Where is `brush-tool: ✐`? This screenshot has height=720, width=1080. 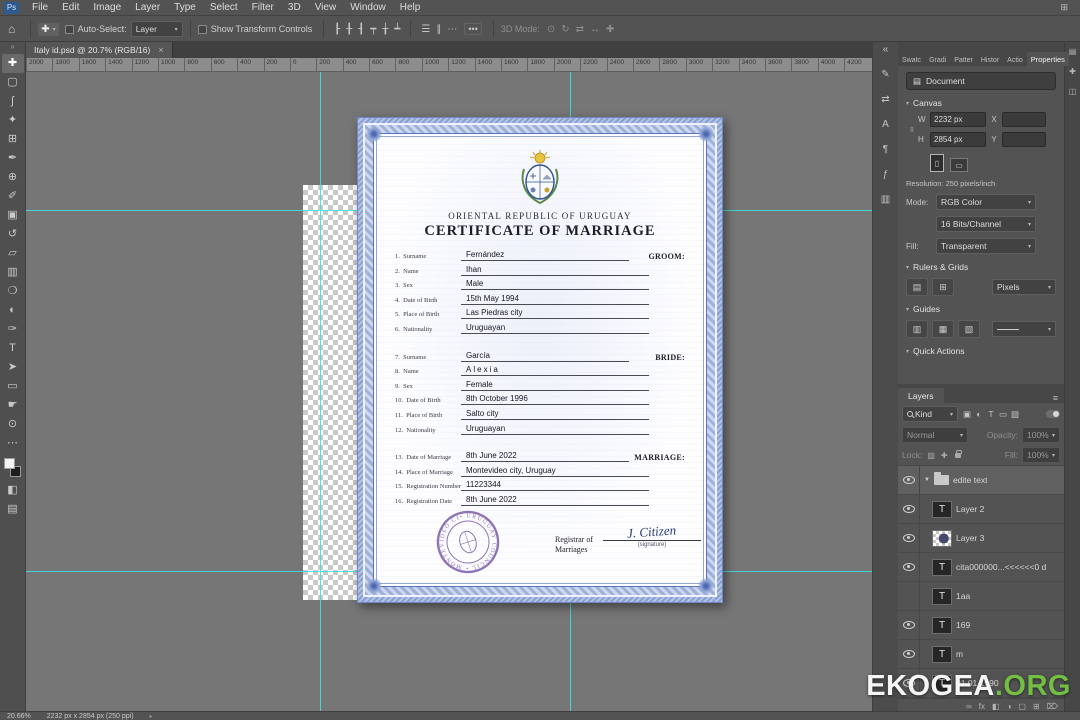 brush-tool: ✐ is located at coordinates (13, 196).